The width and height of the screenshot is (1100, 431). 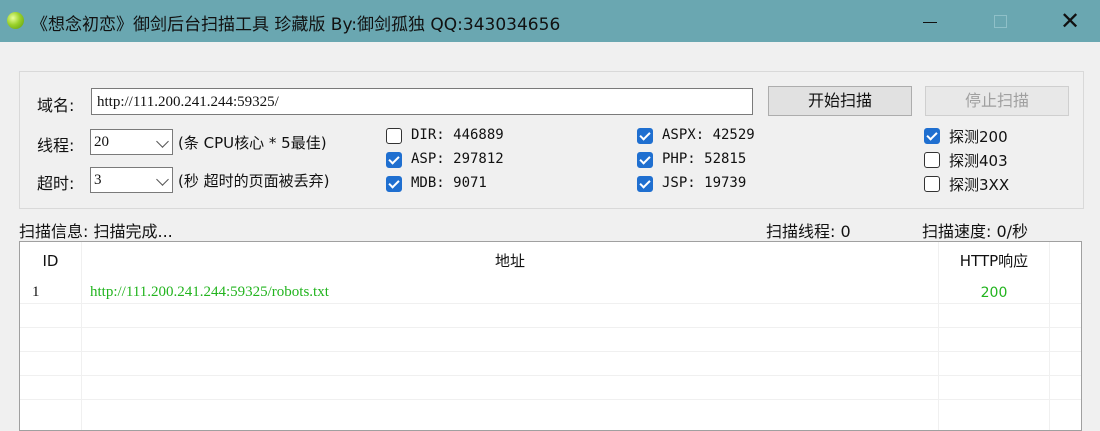 I want to click on detect-403-checkbox, so click(x=932, y=160).